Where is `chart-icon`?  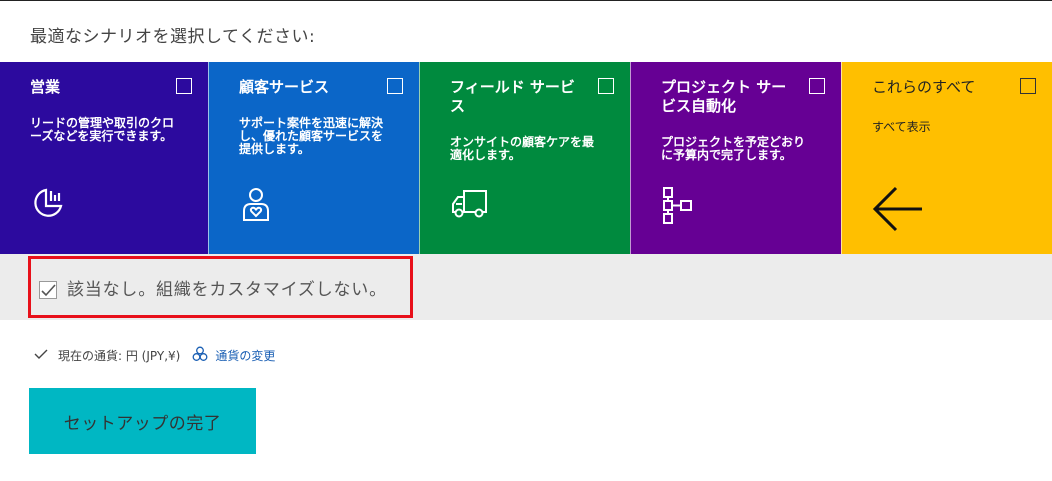 chart-icon is located at coordinates (48, 206).